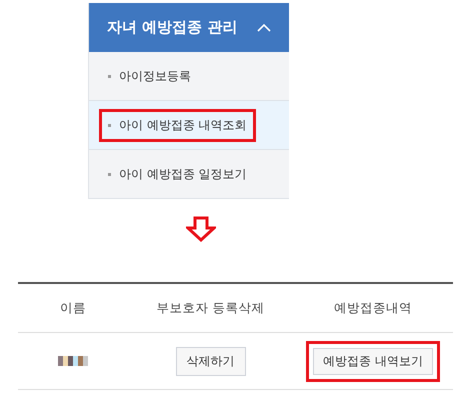 The height and width of the screenshot is (407, 459). Describe the element at coordinates (211, 361) in the screenshot. I see `delete-button: 삭제하기` at that location.